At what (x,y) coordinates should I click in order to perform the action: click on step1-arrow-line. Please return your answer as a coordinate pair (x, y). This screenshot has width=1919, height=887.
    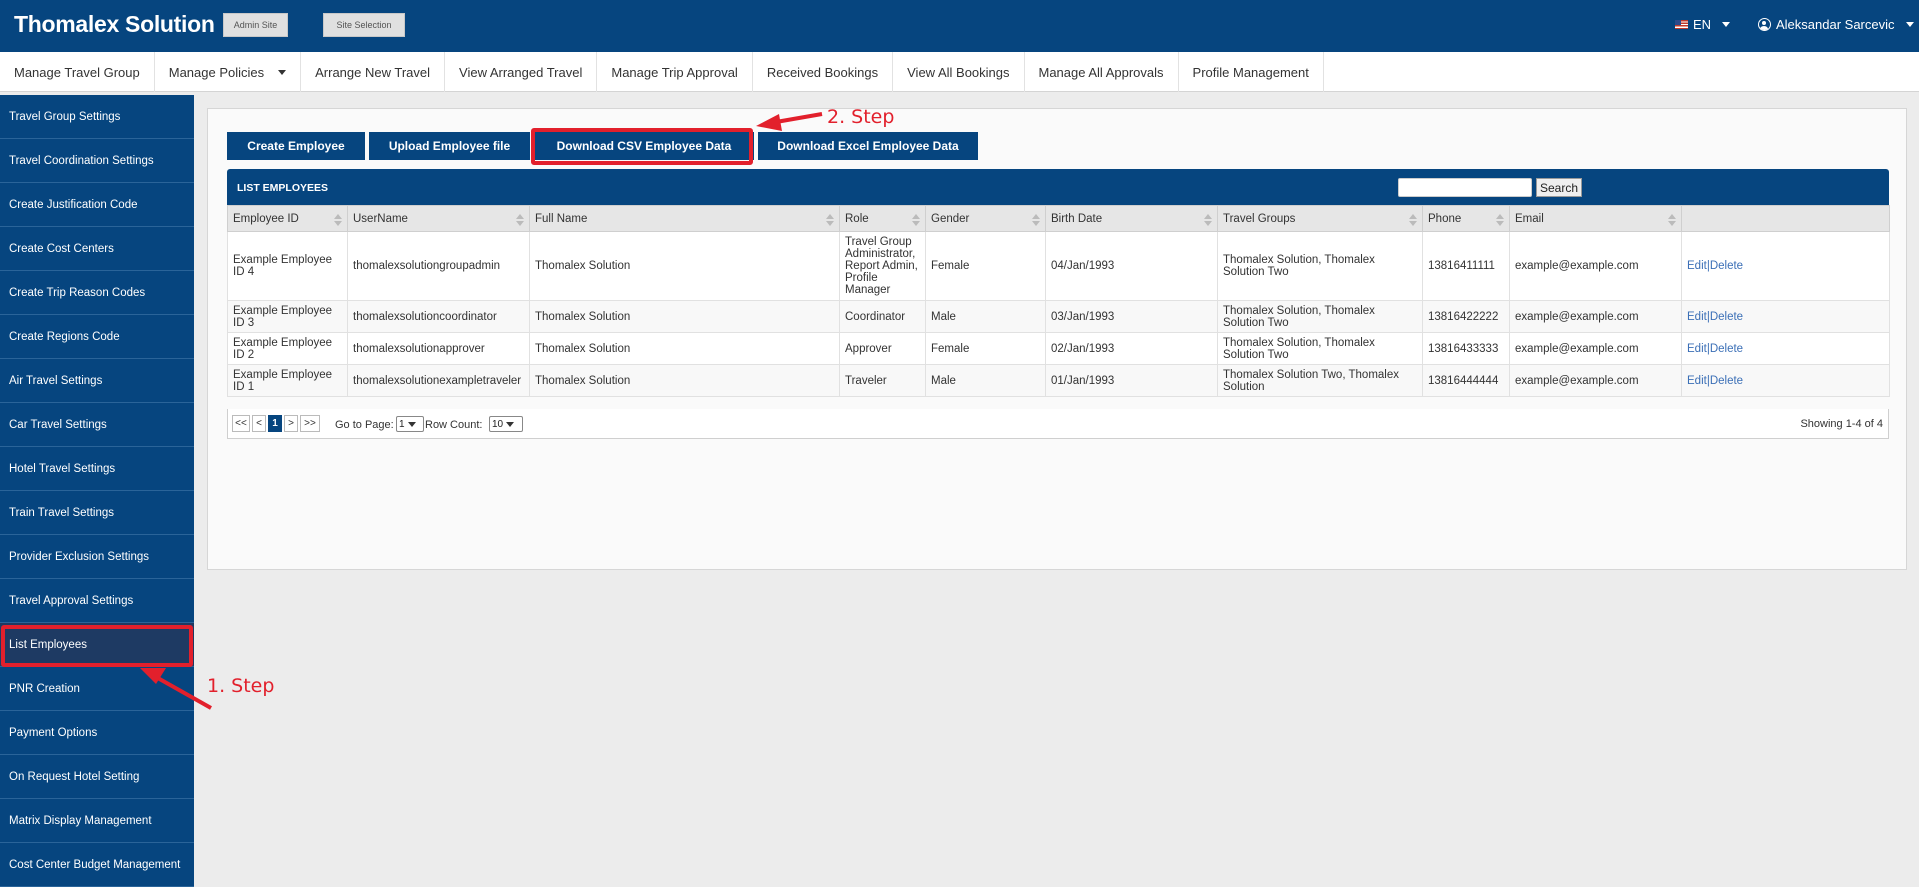
    Looking at the image, I should click on (183, 692).